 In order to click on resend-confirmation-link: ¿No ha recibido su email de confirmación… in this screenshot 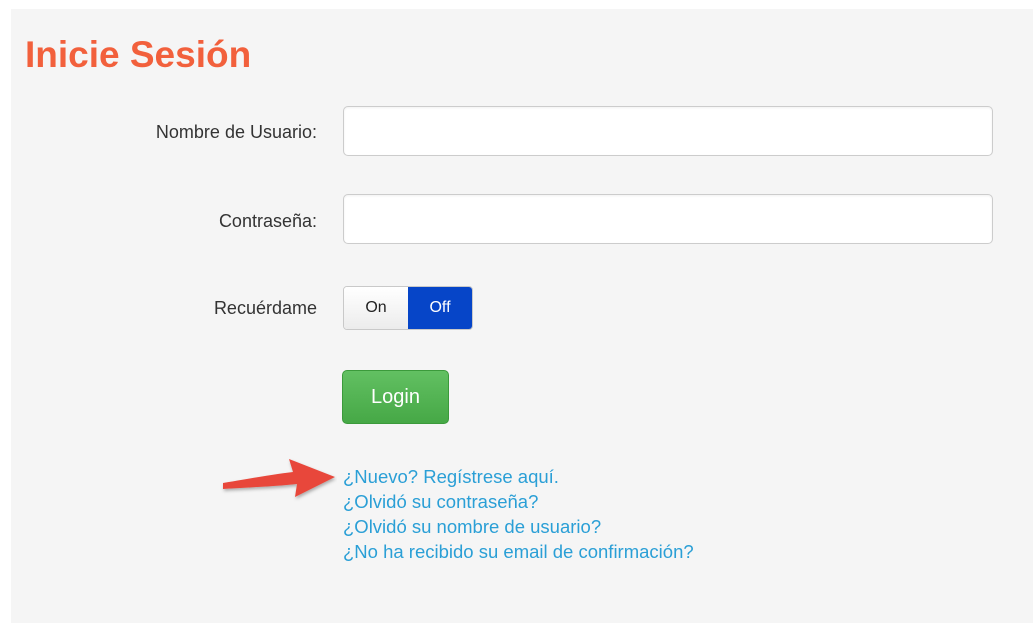, I will do `click(518, 551)`.